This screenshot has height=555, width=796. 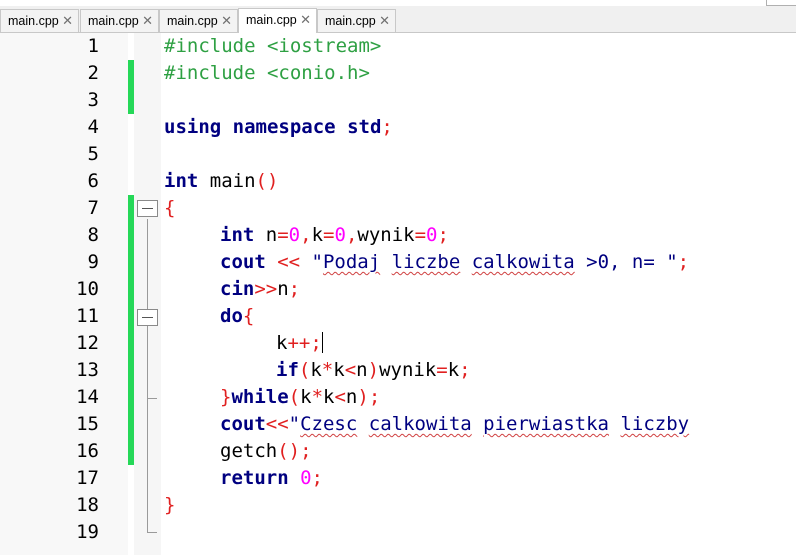 What do you see at coordinates (93, 100) in the screenshot?
I see `line-number: 3` at bounding box center [93, 100].